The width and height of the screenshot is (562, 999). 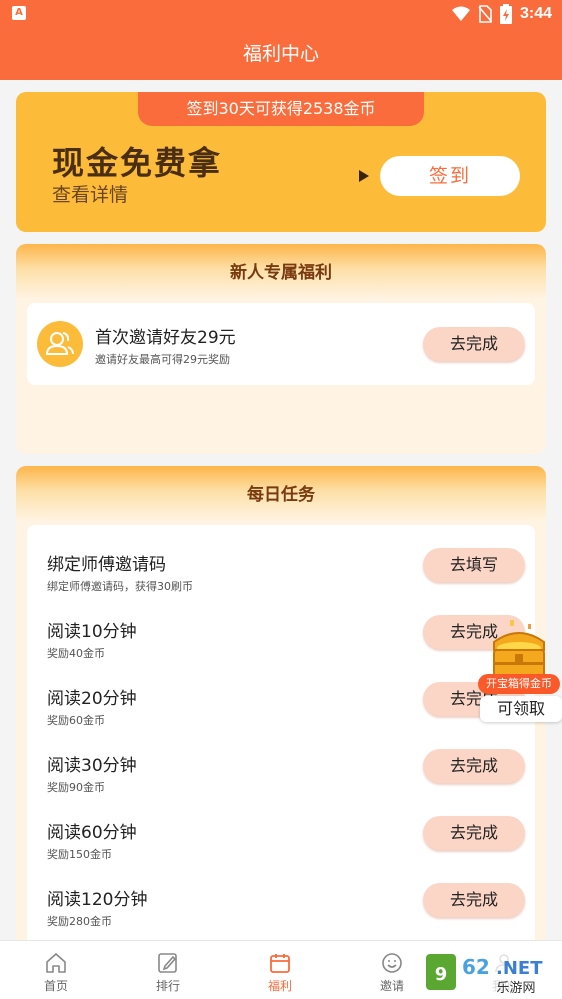 I want to click on task-title: 阅读120分钟, so click(x=97, y=900).